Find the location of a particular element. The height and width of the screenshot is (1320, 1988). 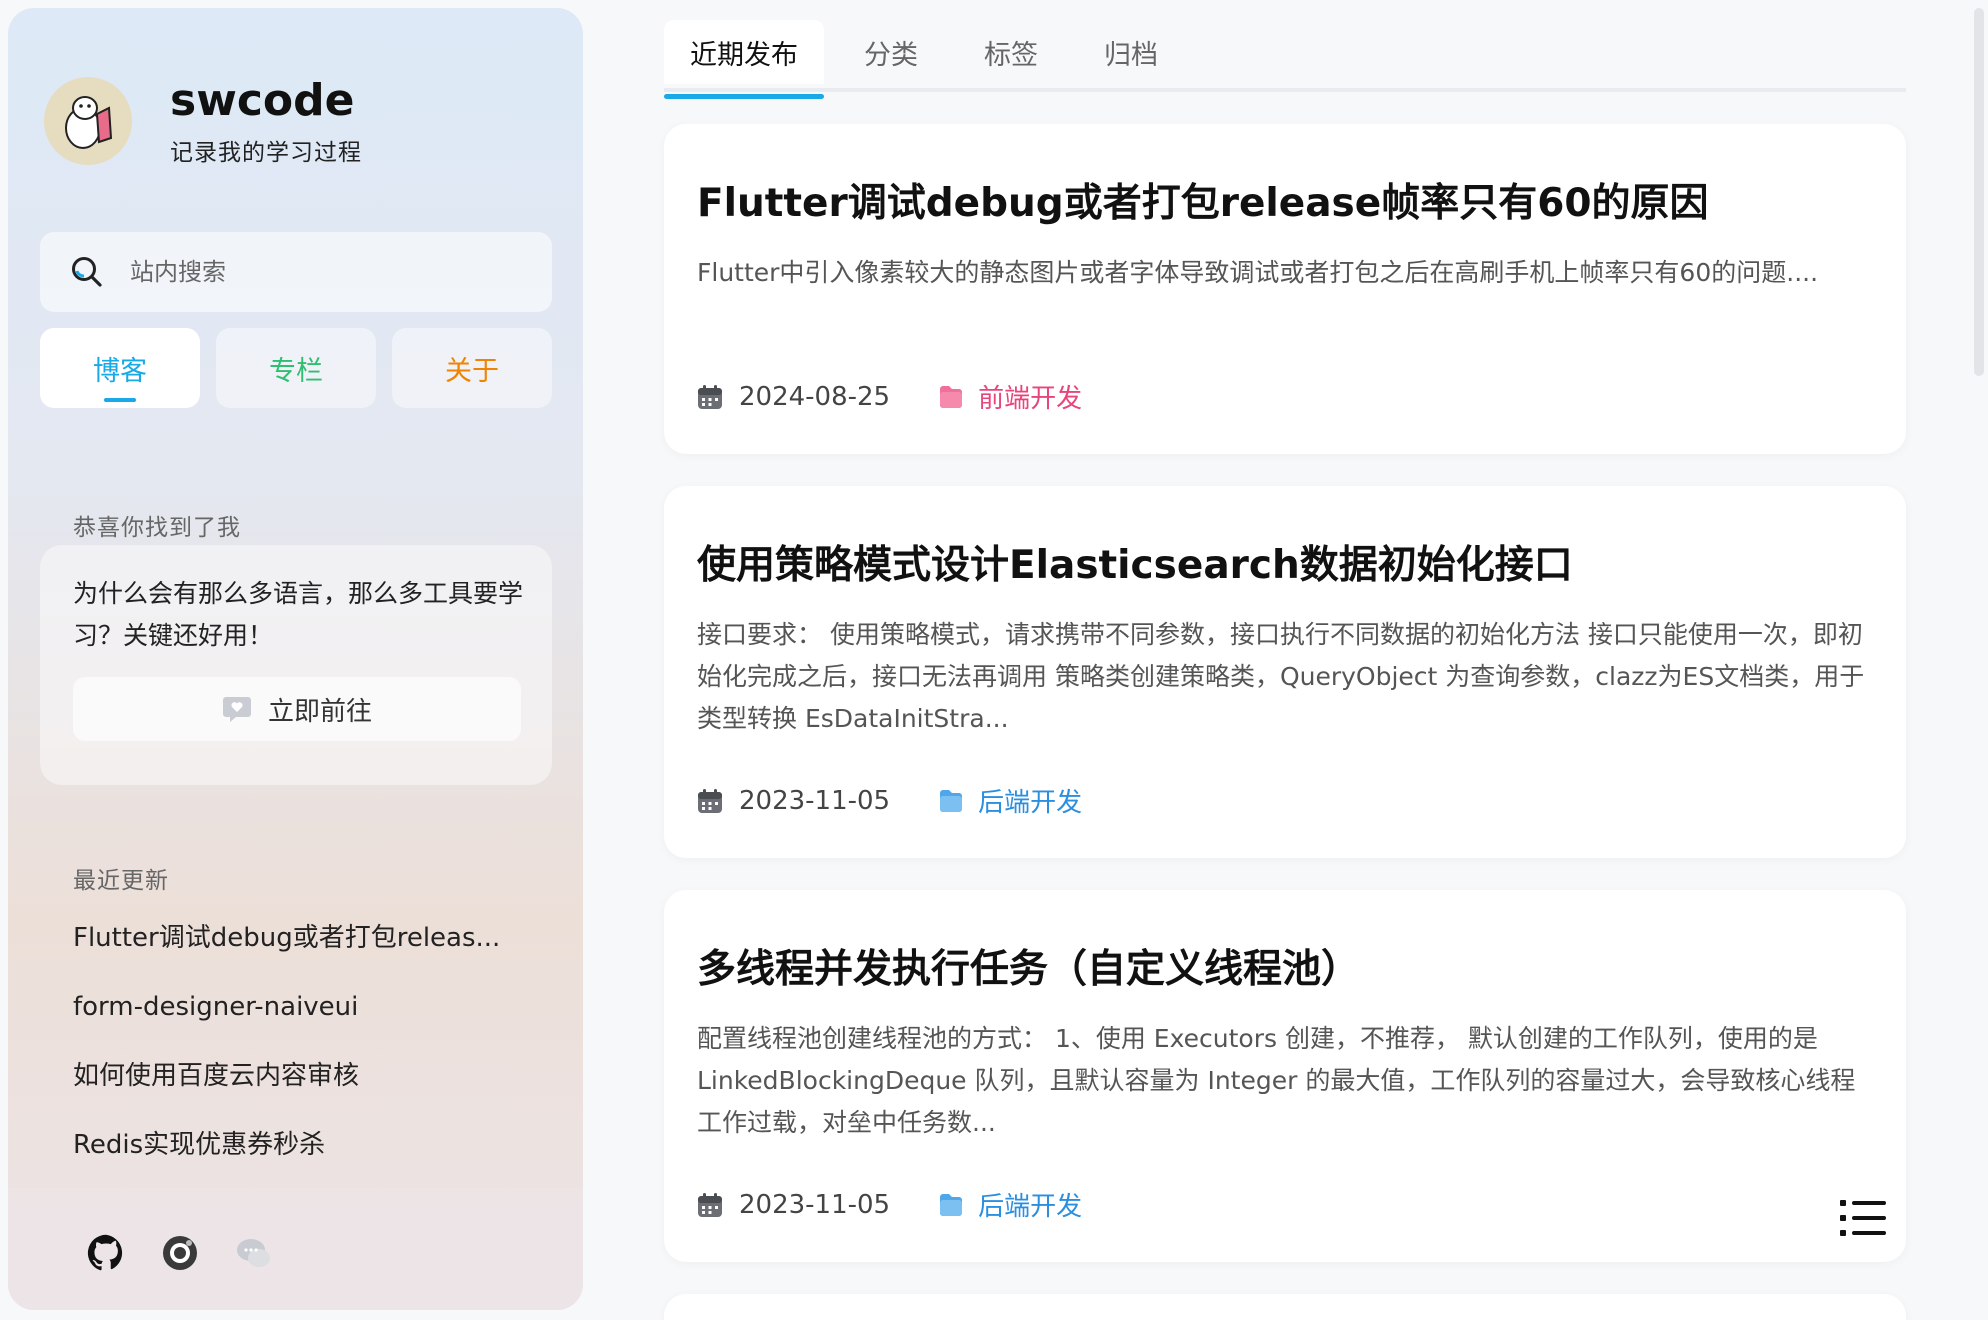

chat-icon is located at coordinates (253, 1253).